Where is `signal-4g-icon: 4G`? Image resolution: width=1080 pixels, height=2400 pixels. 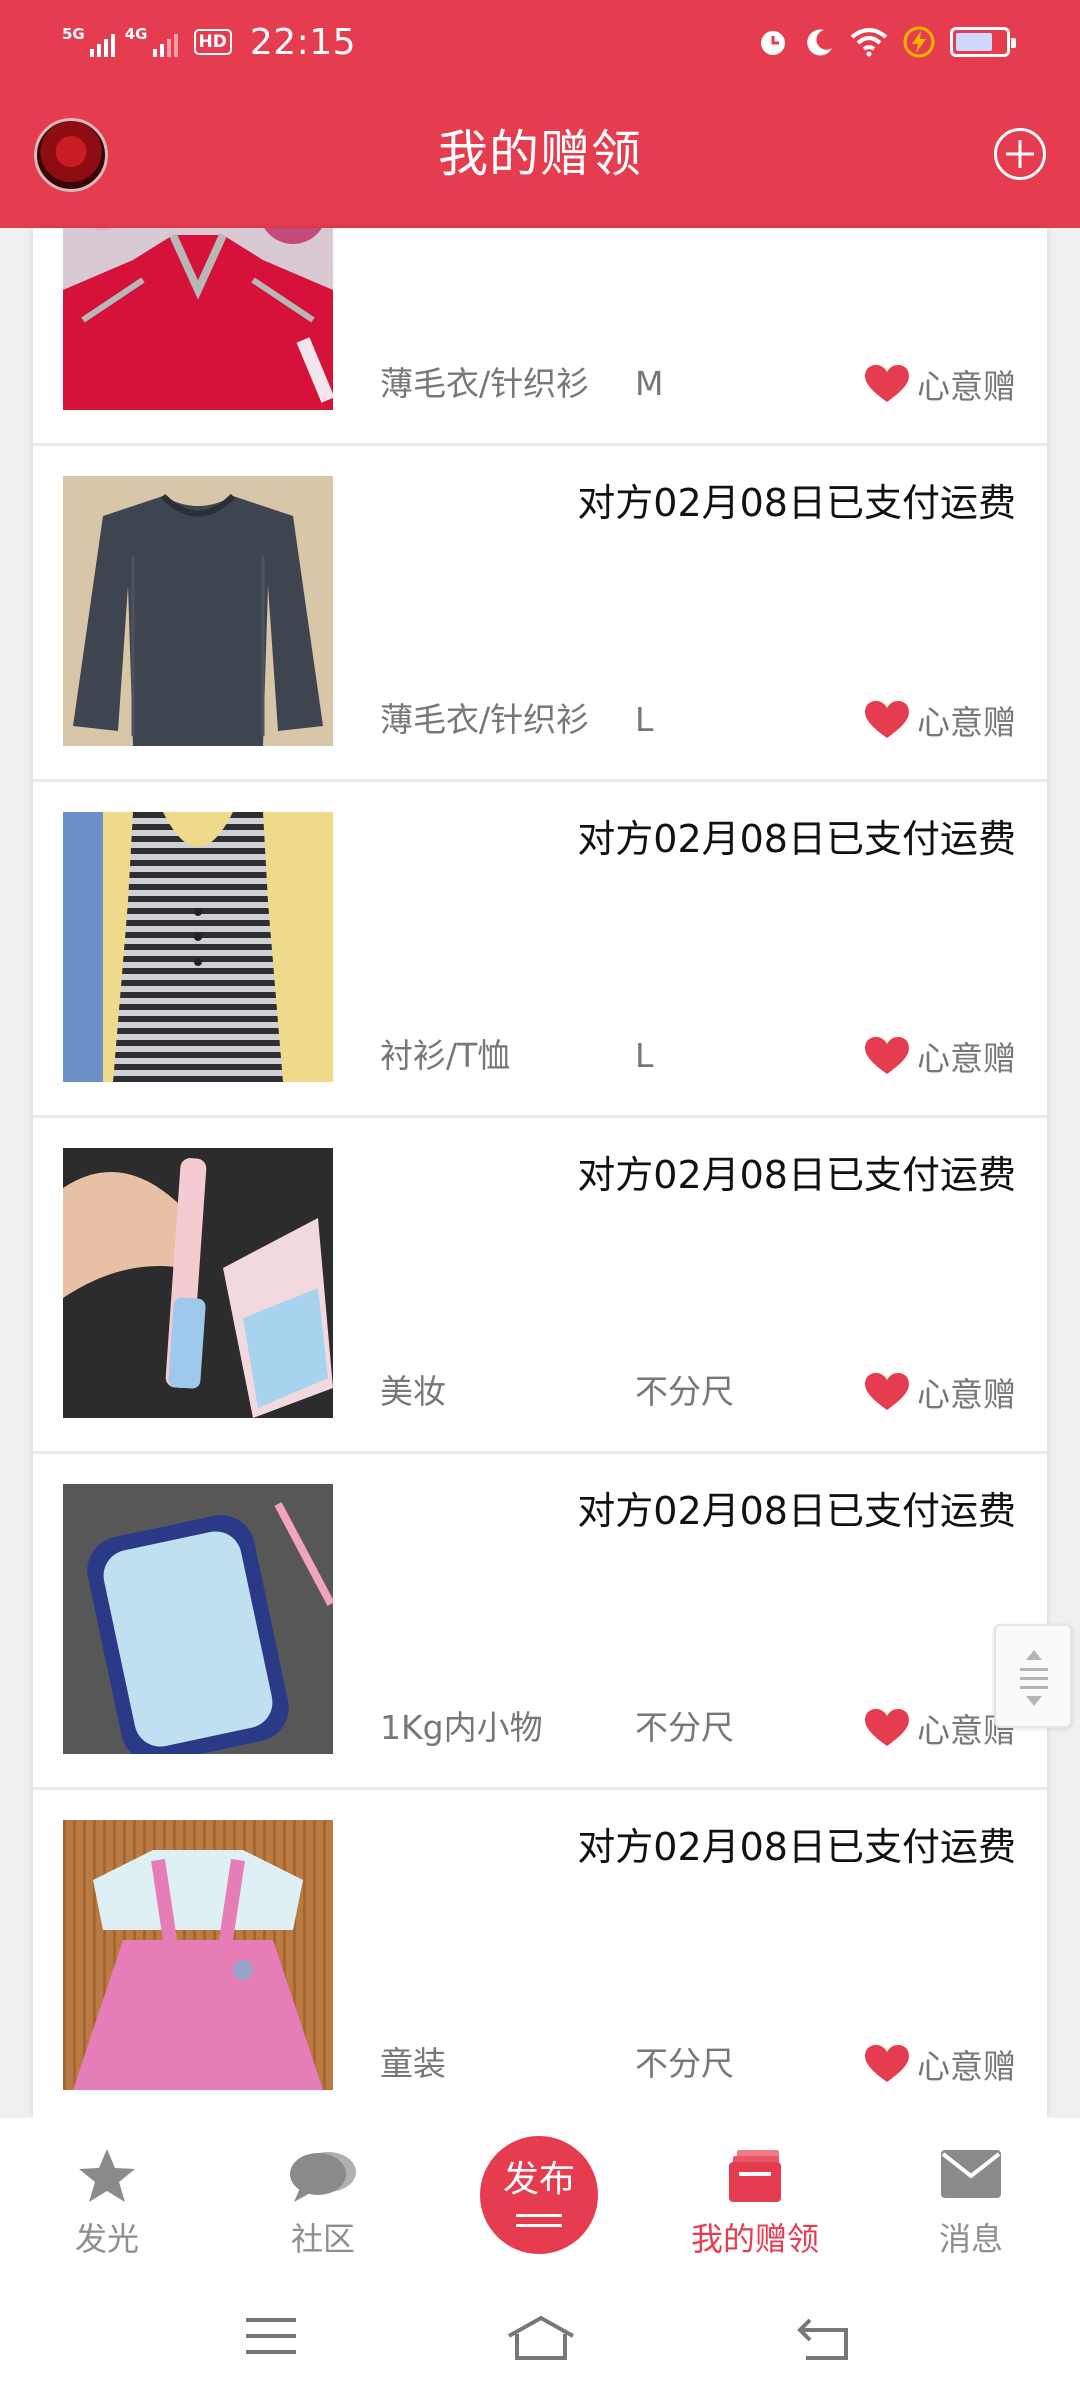 signal-4g-icon: 4G is located at coordinates (151, 42).